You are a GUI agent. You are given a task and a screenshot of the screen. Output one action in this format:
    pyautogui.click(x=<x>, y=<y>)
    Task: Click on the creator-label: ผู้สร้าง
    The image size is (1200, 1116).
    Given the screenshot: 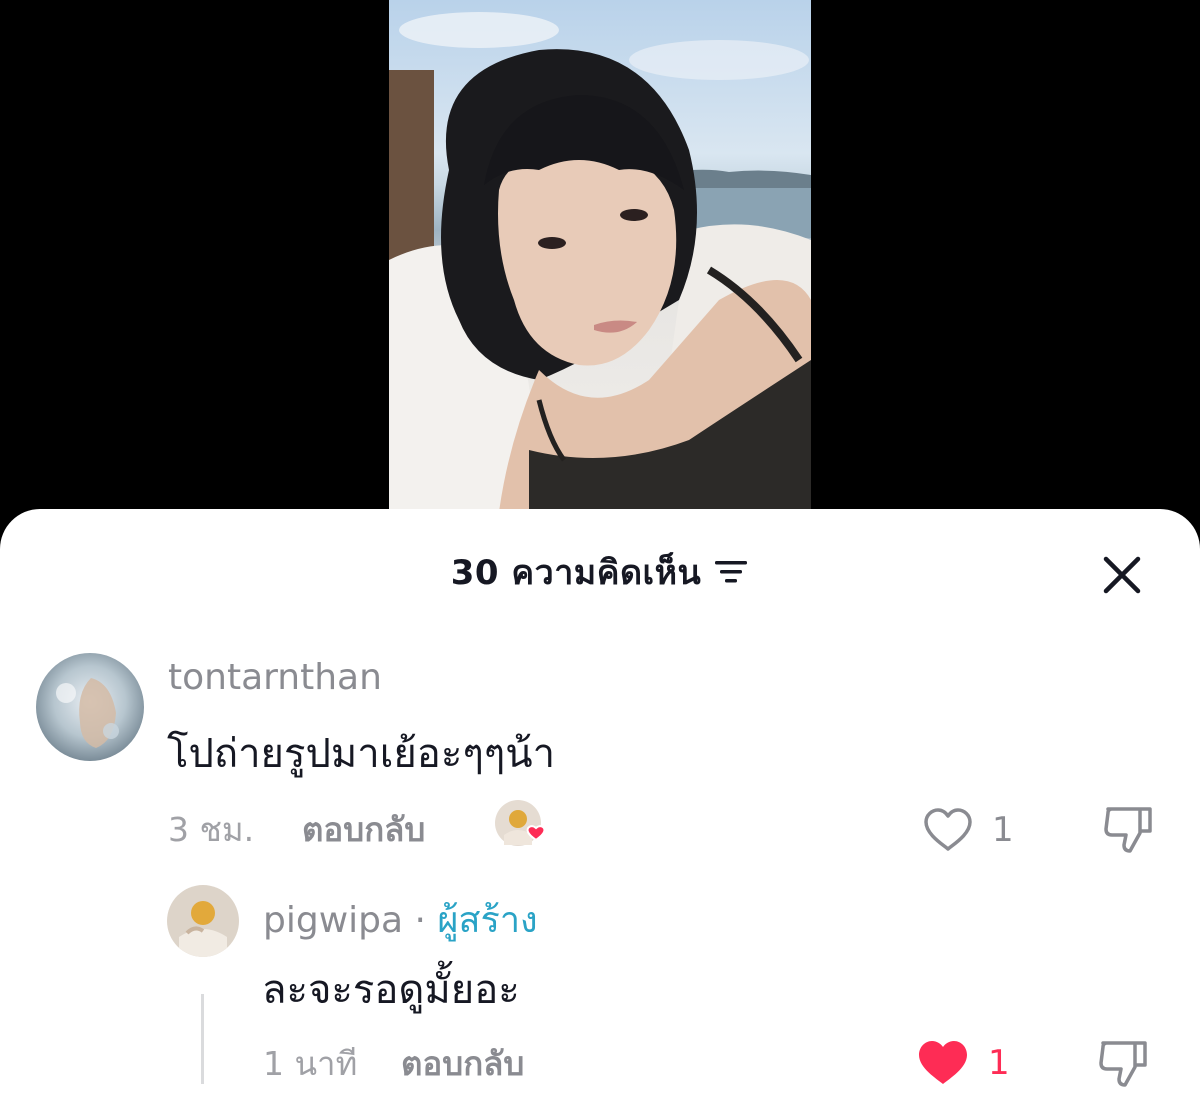 What is the action you would take?
    pyautogui.click(x=487, y=920)
    